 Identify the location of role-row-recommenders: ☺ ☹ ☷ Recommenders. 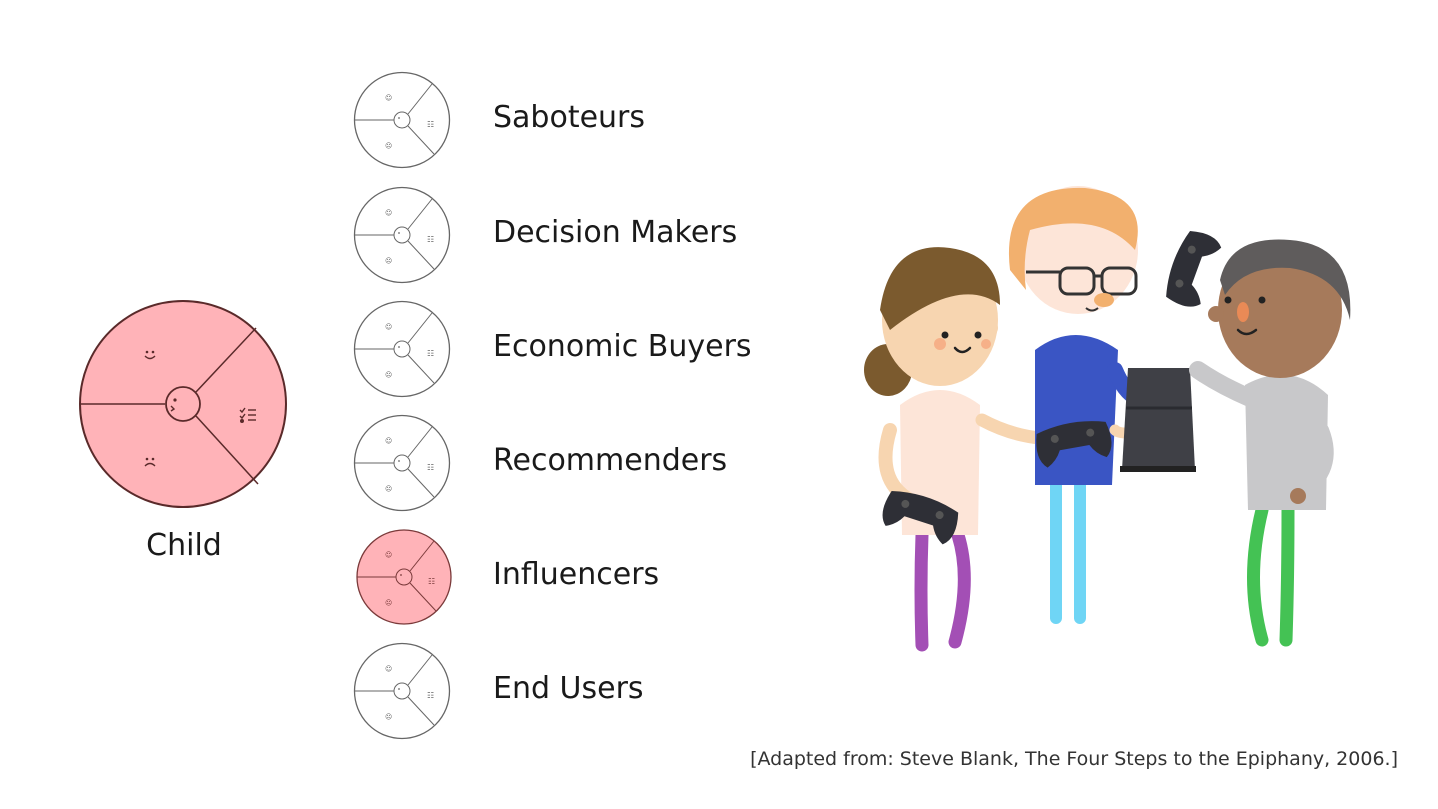
(592, 463).